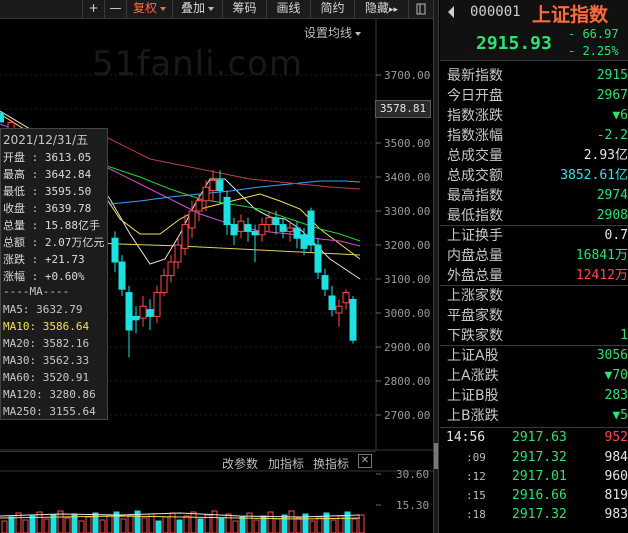 The height and width of the screenshot is (533, 628). What do you see at coordinates (46, 377) in the screenshot?
I see `info-ma60: MA60: 3520.91` at bounding box center [46, 377].